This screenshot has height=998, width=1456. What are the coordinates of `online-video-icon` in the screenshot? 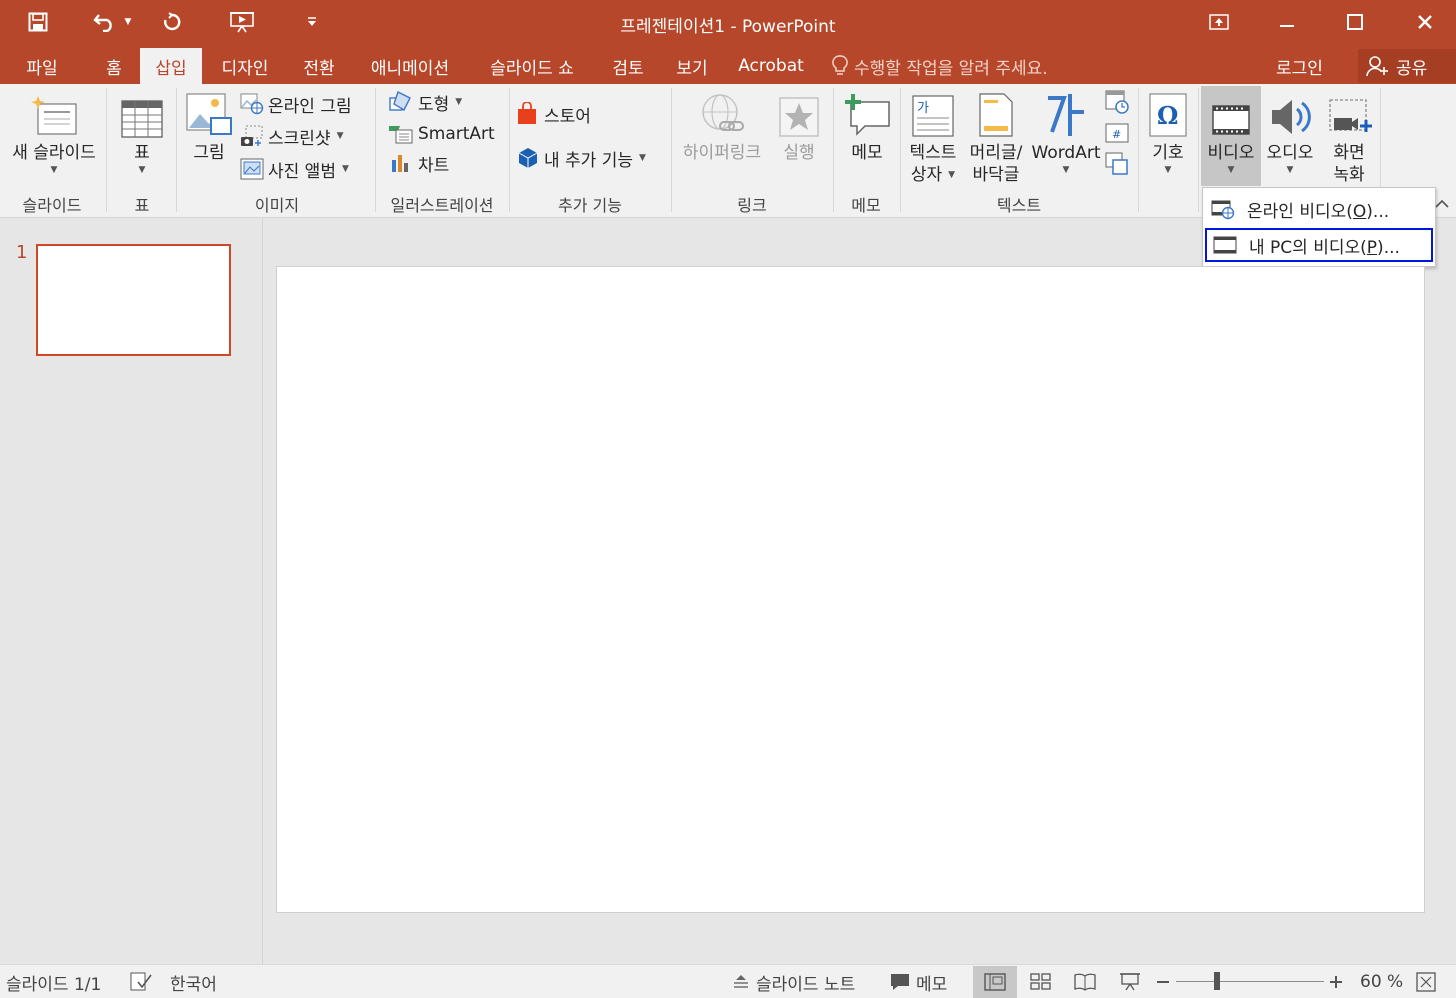 It's located at (1223, 210).